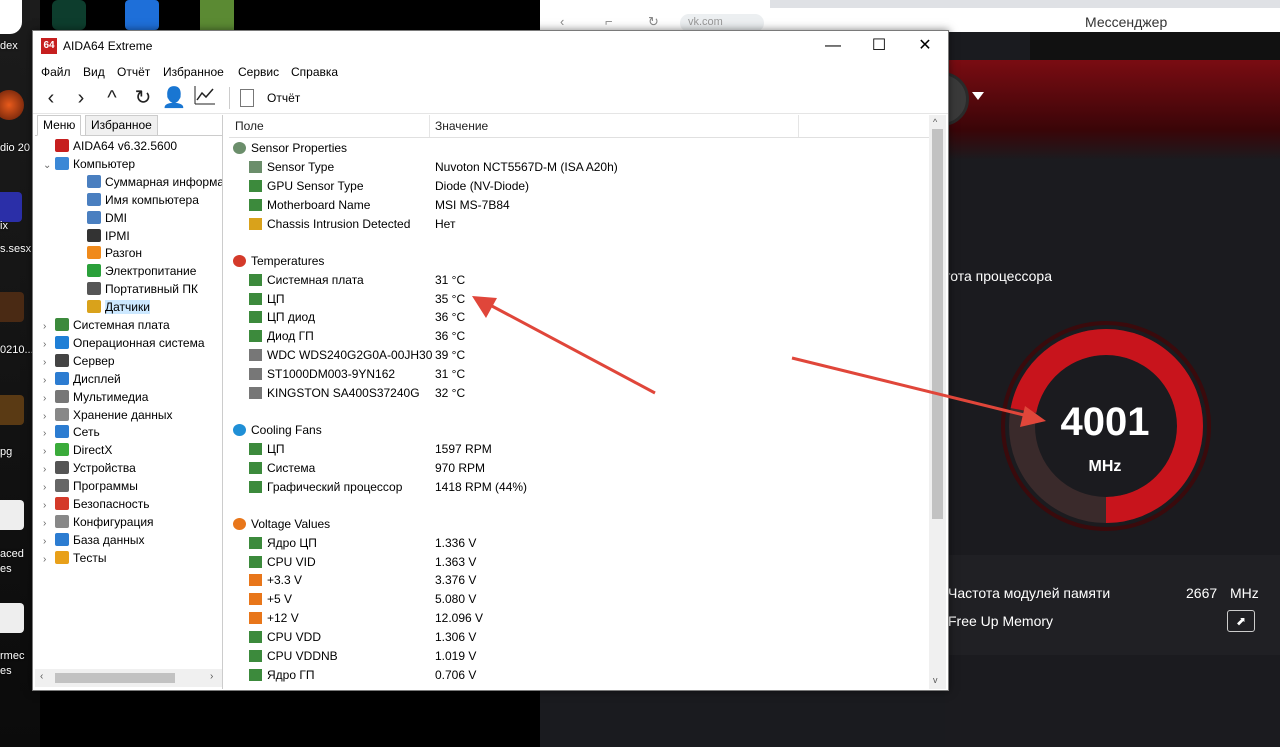 This screenshot has height=747, width=1280. I want to click on column-header-field: Поле, so click(249, 126).